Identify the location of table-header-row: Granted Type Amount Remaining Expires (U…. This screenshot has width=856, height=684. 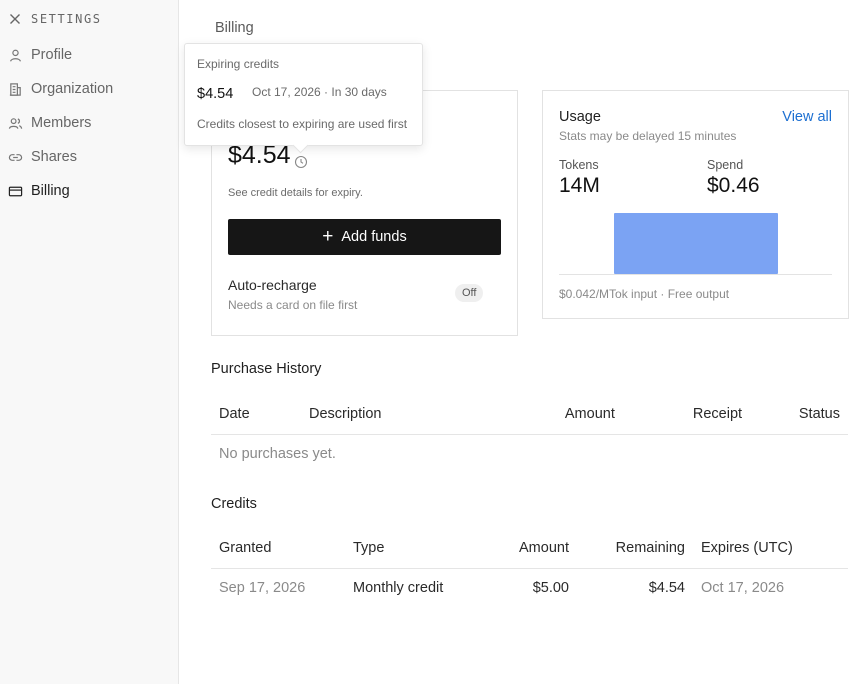
(529, 548).